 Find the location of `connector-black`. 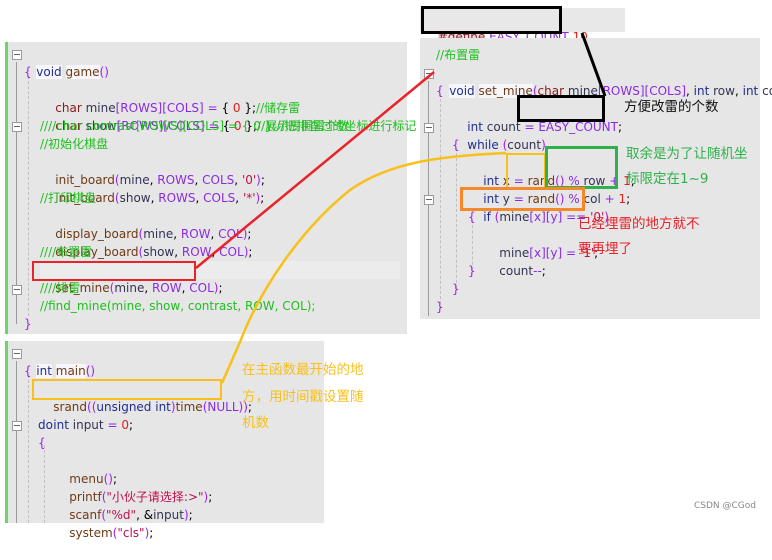

connector-black is located at coordinates (593, 64).